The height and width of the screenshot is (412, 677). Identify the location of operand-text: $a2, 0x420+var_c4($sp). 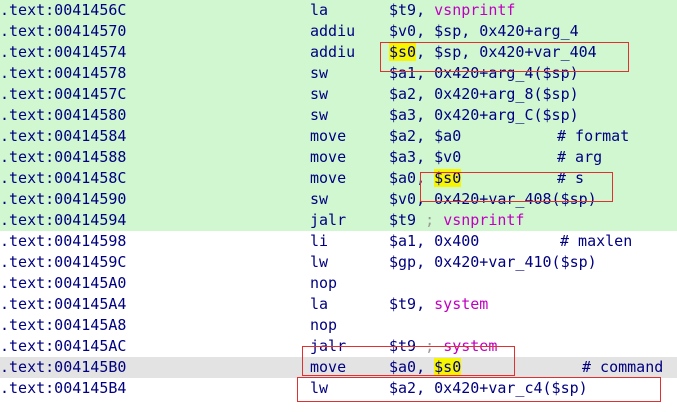
(488, 388).